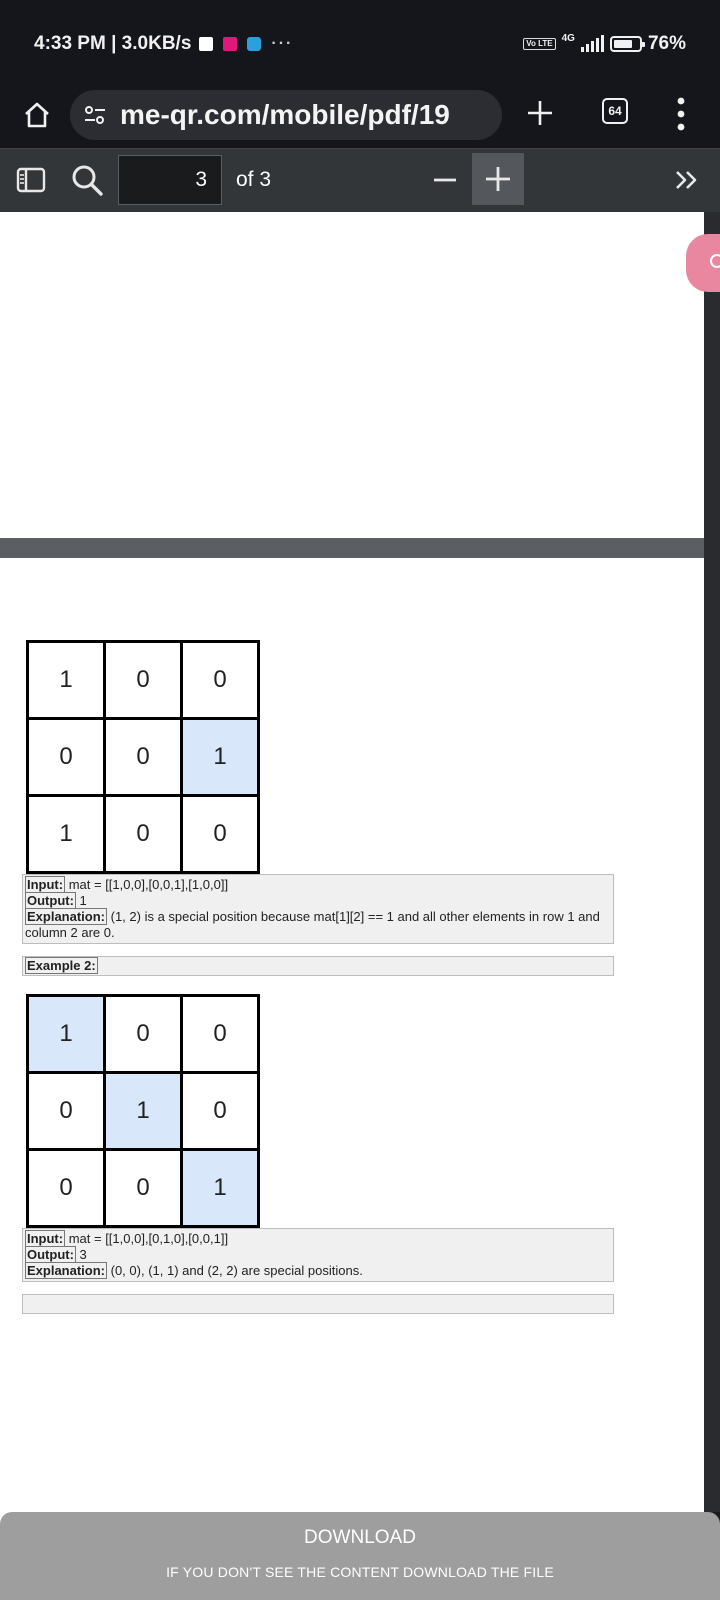 The image size is (720, 1600). Describe the element at coordinates (666, 43) in the screenshot. I see `battery-percent: 76%` at that location.